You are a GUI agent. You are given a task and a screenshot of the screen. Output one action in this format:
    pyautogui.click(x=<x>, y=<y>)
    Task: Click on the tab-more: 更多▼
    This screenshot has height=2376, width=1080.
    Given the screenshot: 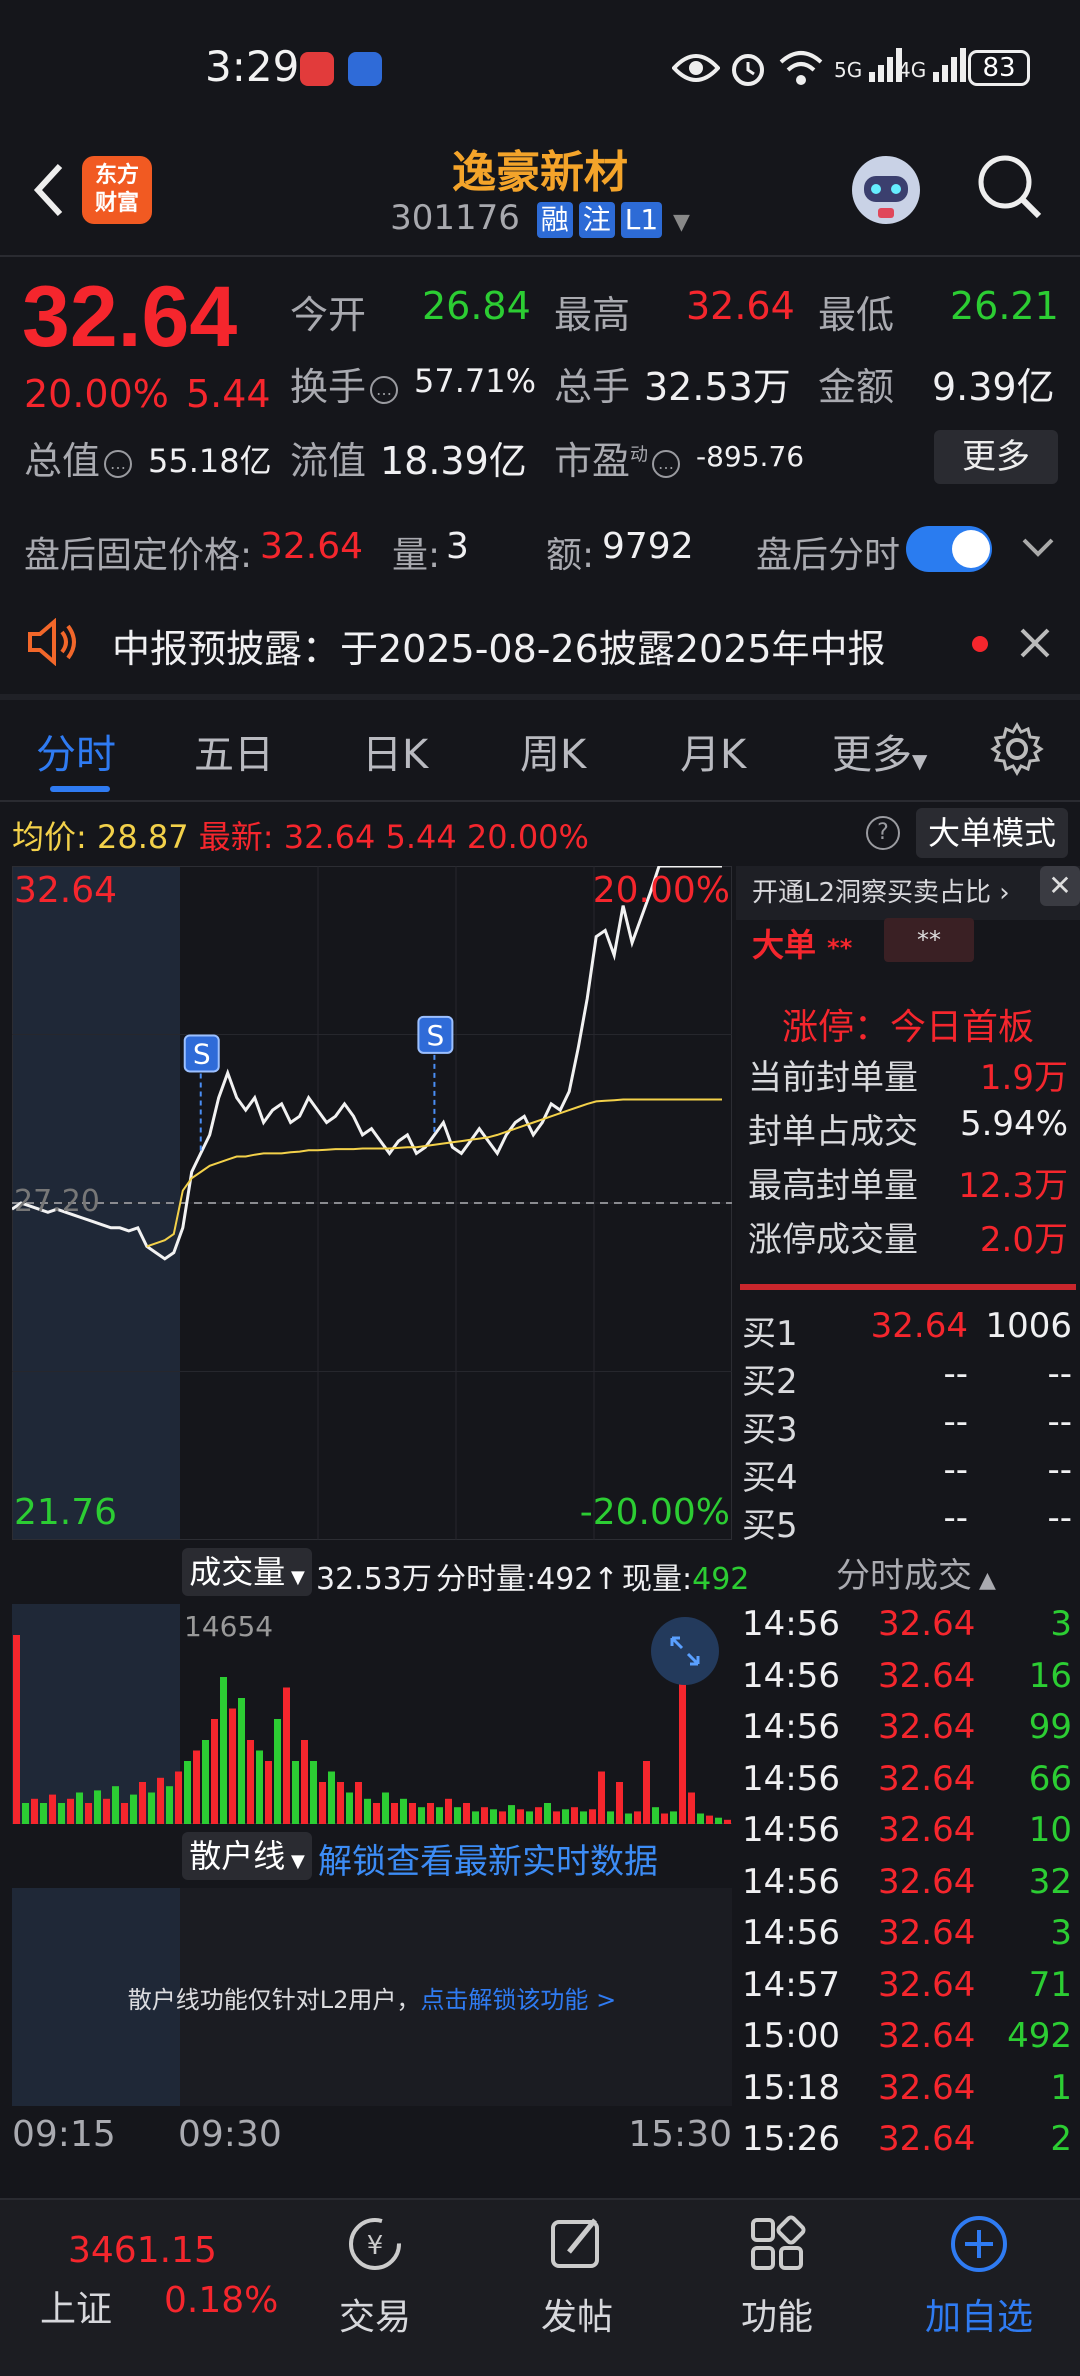 What is the action you would take?
    pyautogui.click(x=879, y=751)
    